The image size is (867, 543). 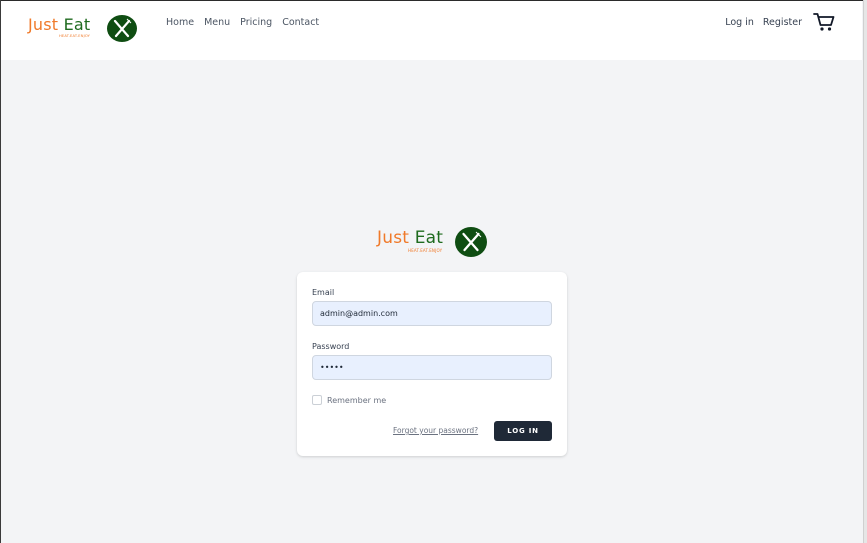 What do you see at coordinates (425, 250) in the screenshot?
I see `login-brand-tagline: HEAT.EAT.ENJOY` at bounding box center [425, 250].